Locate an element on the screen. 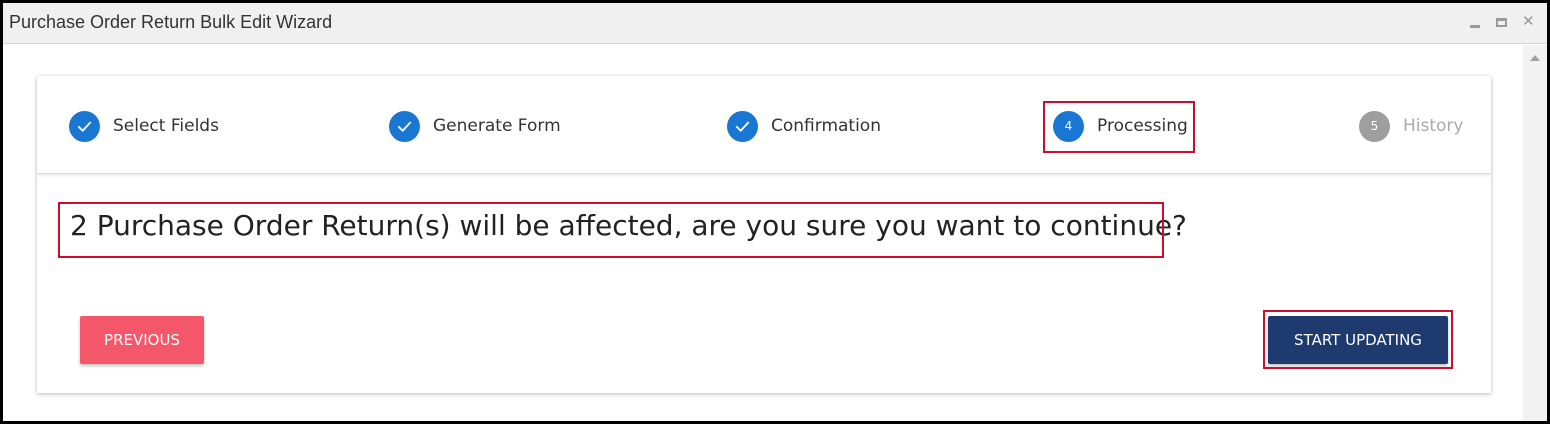  step-generate-form: Generate Form is located at coordinates (475, 126).